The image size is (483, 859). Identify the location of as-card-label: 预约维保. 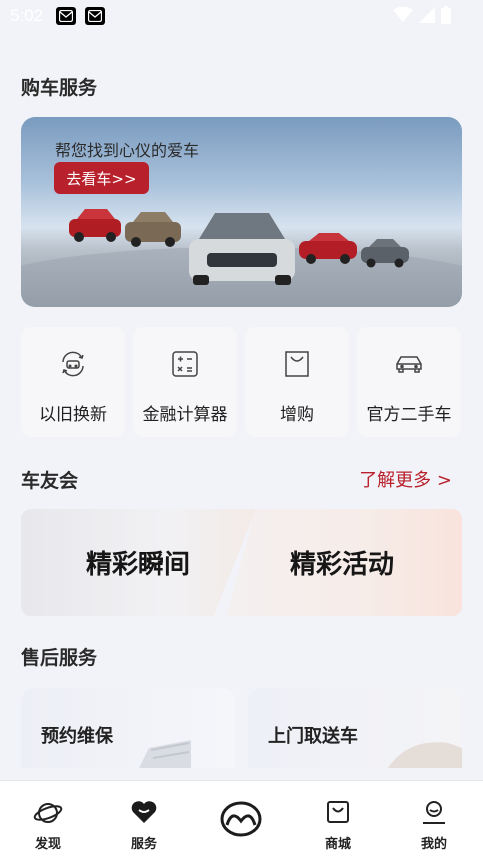
(77, 736).